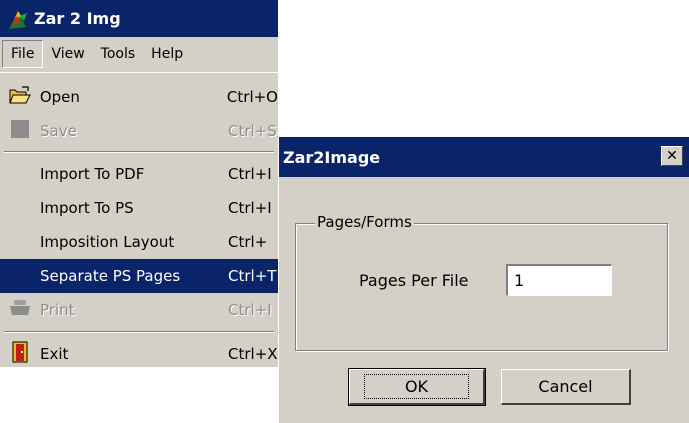 Image resolution: width=689 pixels, height=423 pixels. What do you see at coordinates (484, 157) in the screenshot?
I see `dialog-titlebar: Zar2Image ✕` at bounding box center [484, 157].